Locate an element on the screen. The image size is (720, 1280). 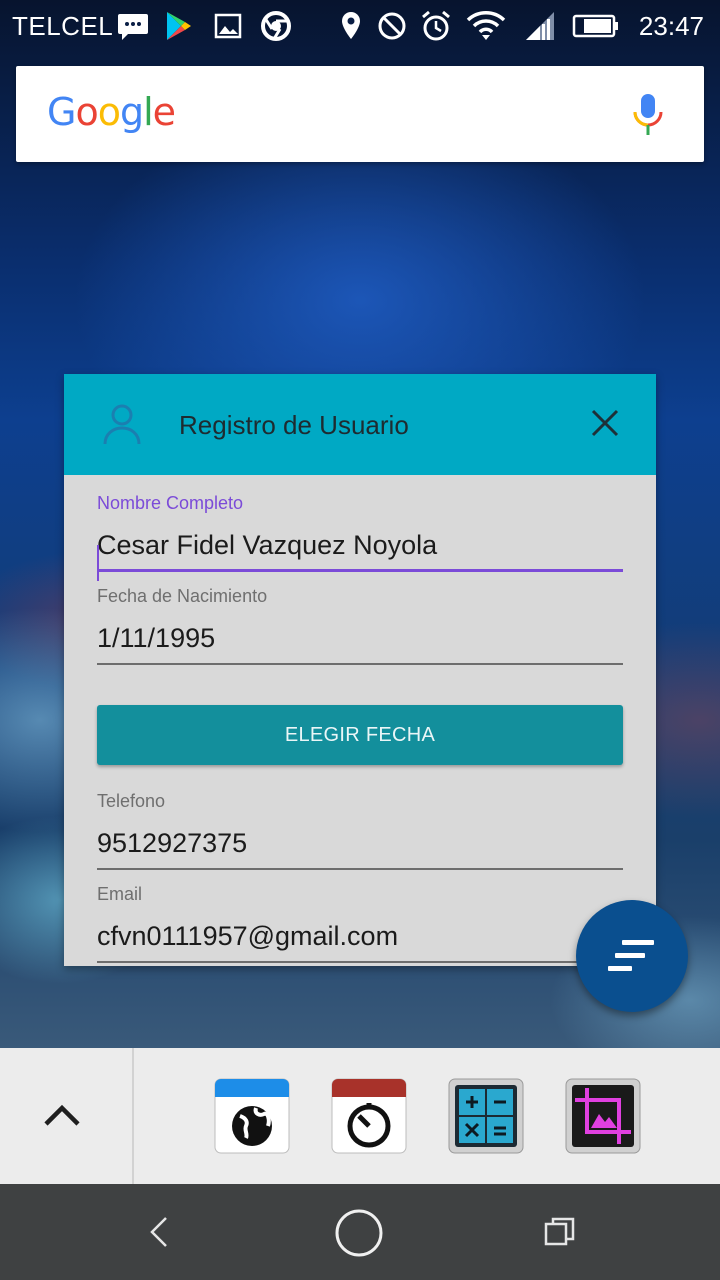
home-button is located at coordinates (359, 1233).